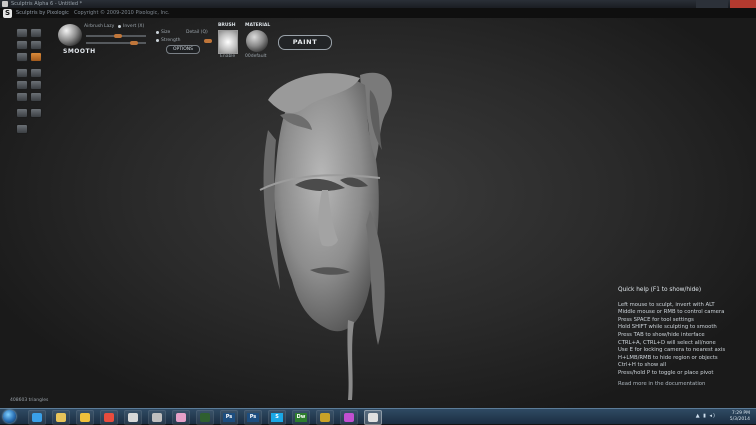 The height and width of the screenshot is (425, 756). Describe the element at coordinates (157, 417) in the screenshot. I see `target-icon` at that location.